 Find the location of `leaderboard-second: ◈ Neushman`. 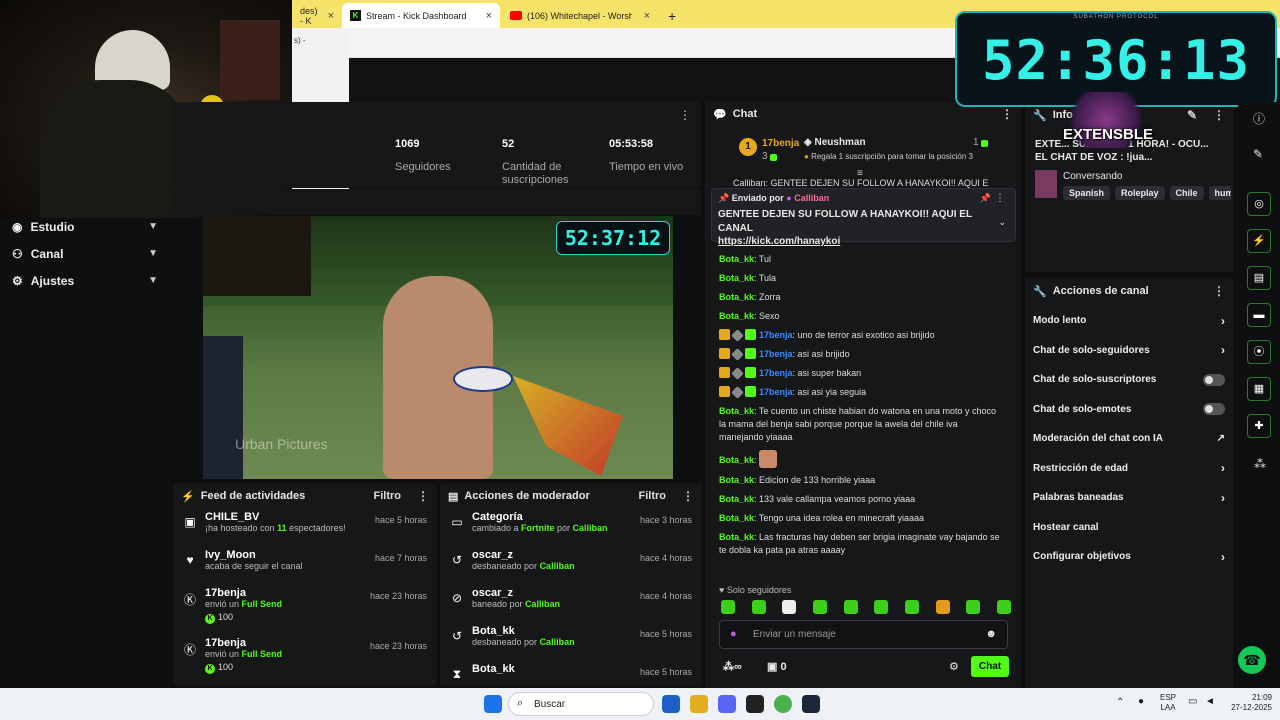

leaderboard-second: ◈ Neushman is located at coordinates (835, 142).